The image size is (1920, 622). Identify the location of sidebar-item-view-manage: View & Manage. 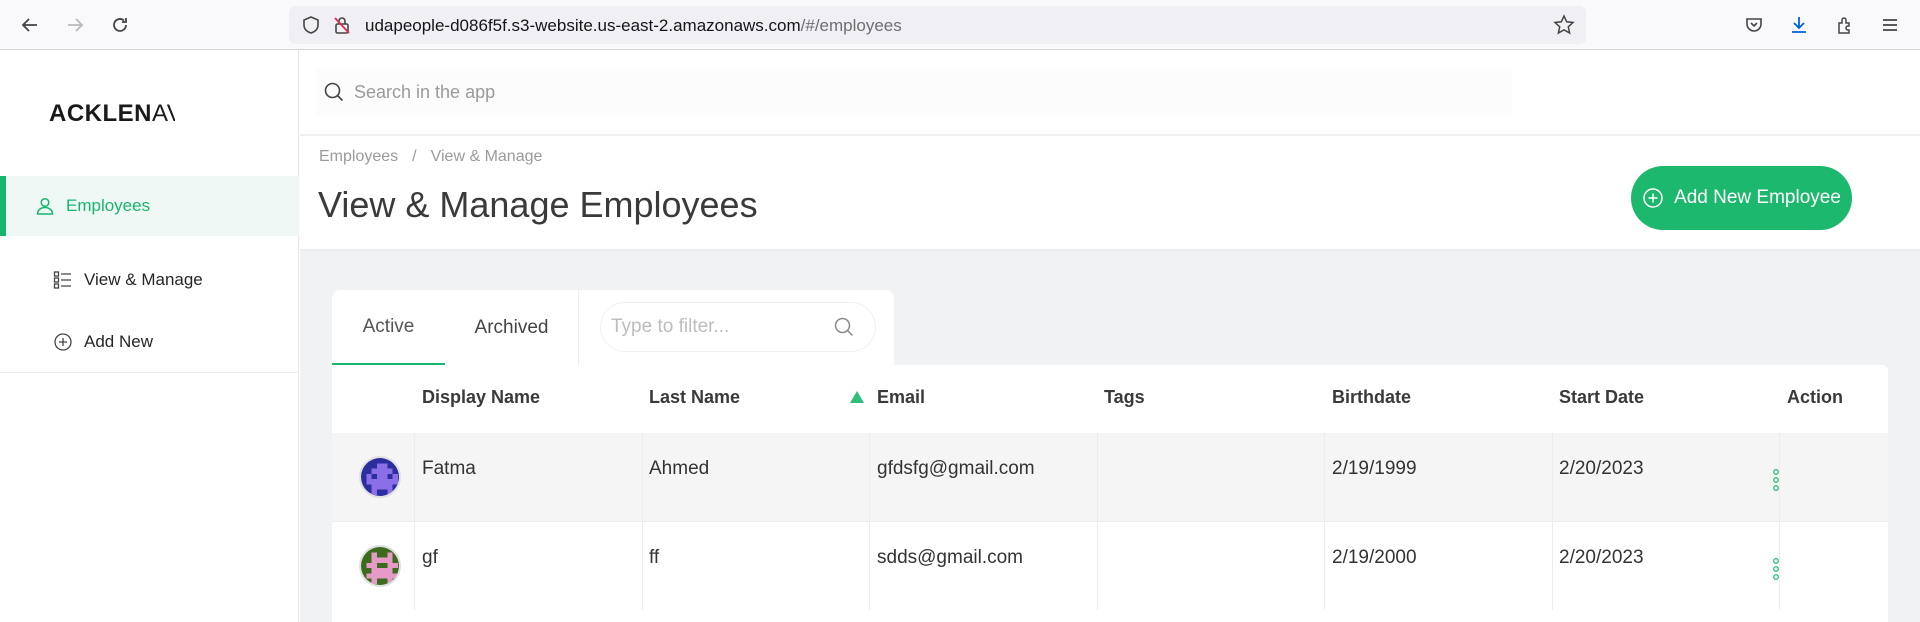
(149, 280).